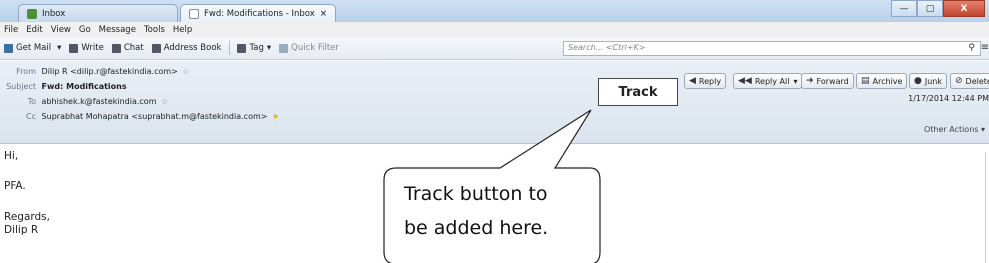  Describe the element at coordinates (638, 92) in the screenshot. I see `track-button: Track` at that location.